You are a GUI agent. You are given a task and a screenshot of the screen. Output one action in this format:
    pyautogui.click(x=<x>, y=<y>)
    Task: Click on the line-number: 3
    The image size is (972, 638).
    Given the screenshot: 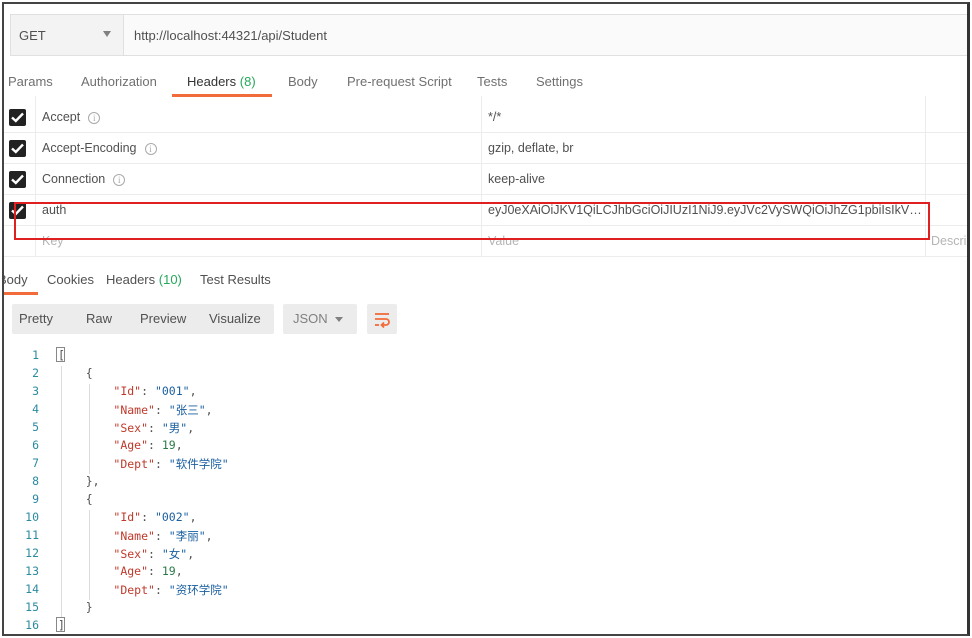 What is the action you would take?
    pyautogui.click(x=35, y=391)
    